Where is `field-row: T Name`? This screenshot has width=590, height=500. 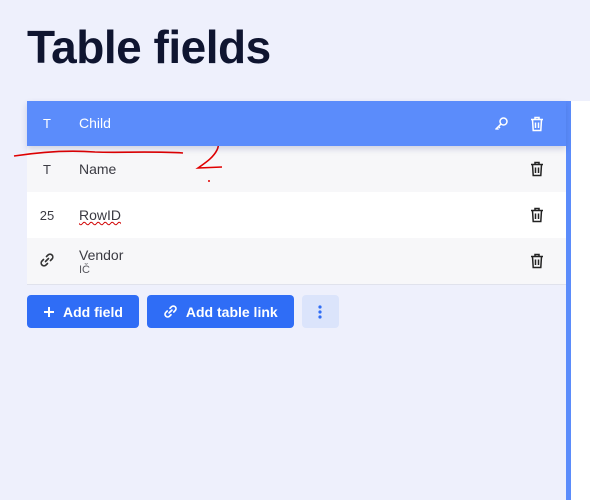 field-row: T Name is located at coordinates (296, 169).